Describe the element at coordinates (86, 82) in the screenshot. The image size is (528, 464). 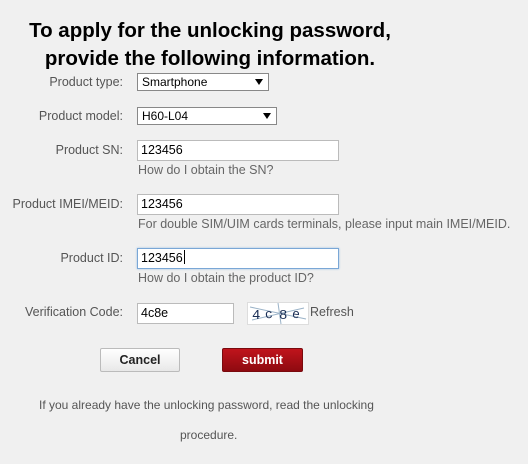
I see `product-type-label: Product type:` at that location.